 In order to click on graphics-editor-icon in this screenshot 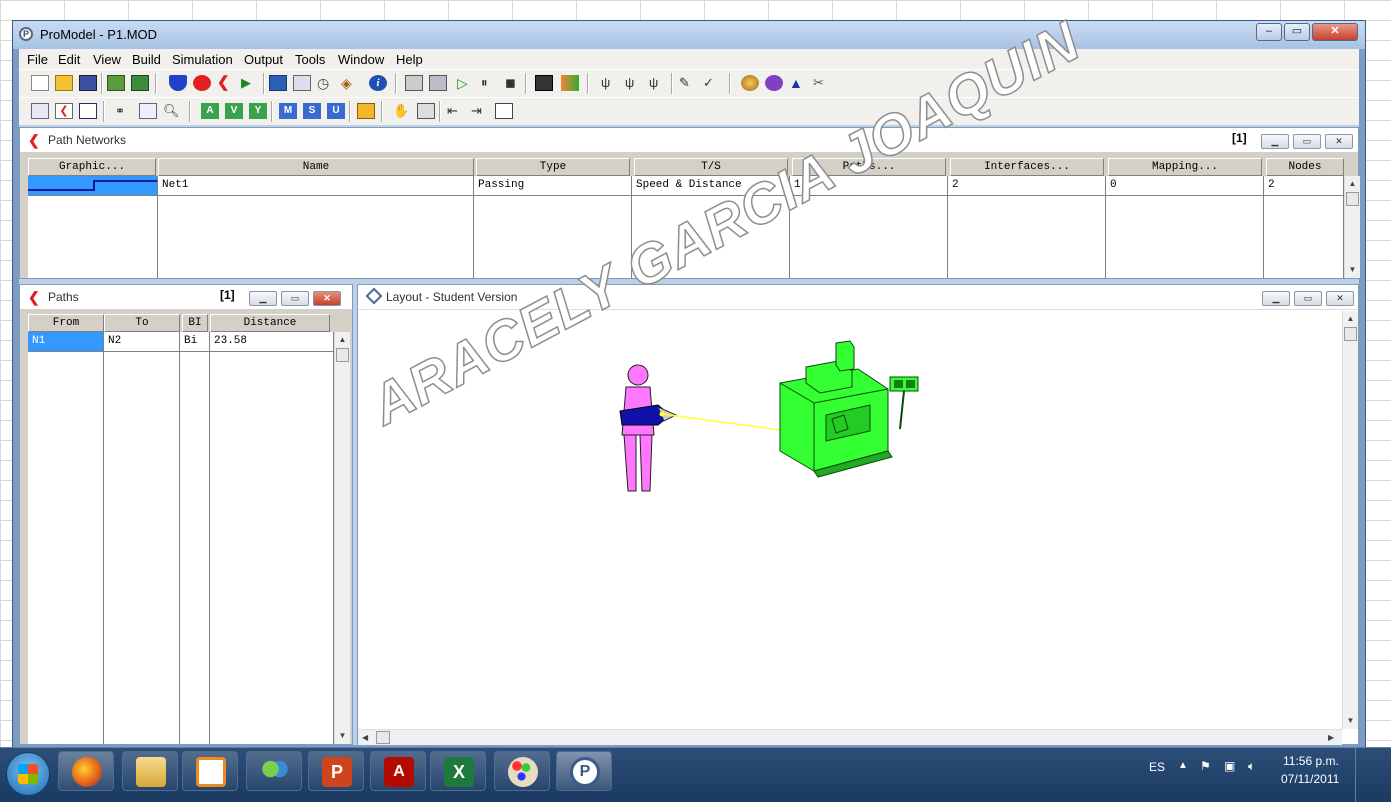, I will do `click(148, 111)`.